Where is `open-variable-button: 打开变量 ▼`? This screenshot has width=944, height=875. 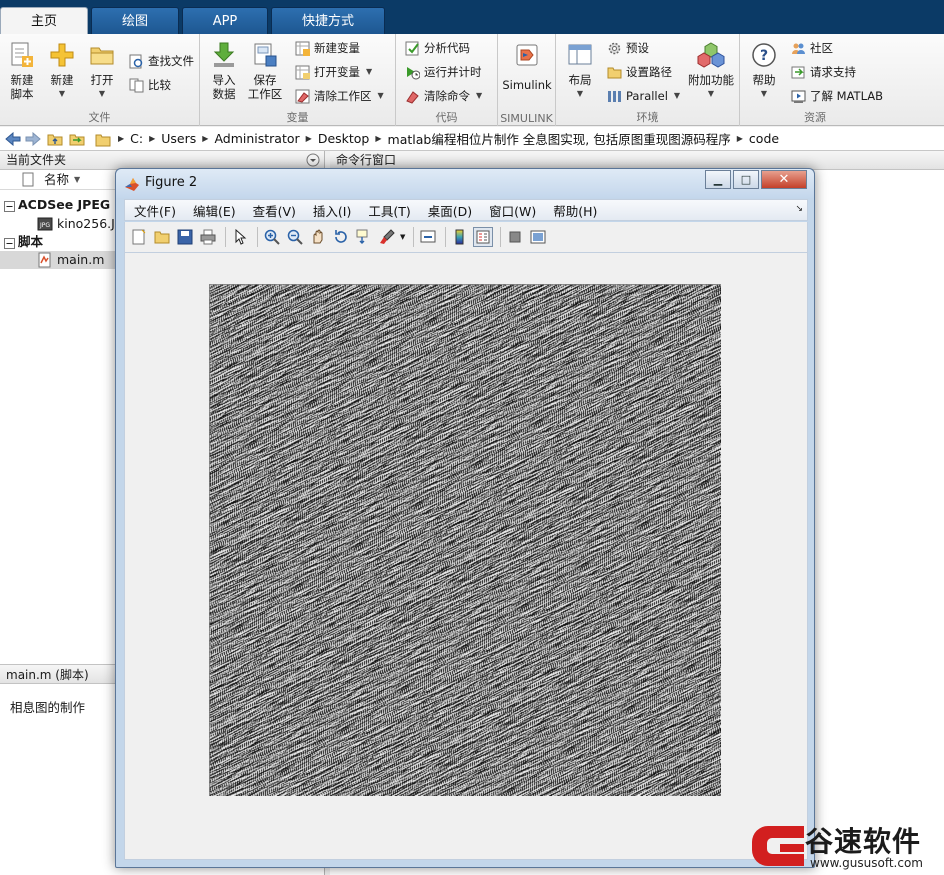 open-variable-button: 打开变量 ▼ is located at coordinates (333, 72).